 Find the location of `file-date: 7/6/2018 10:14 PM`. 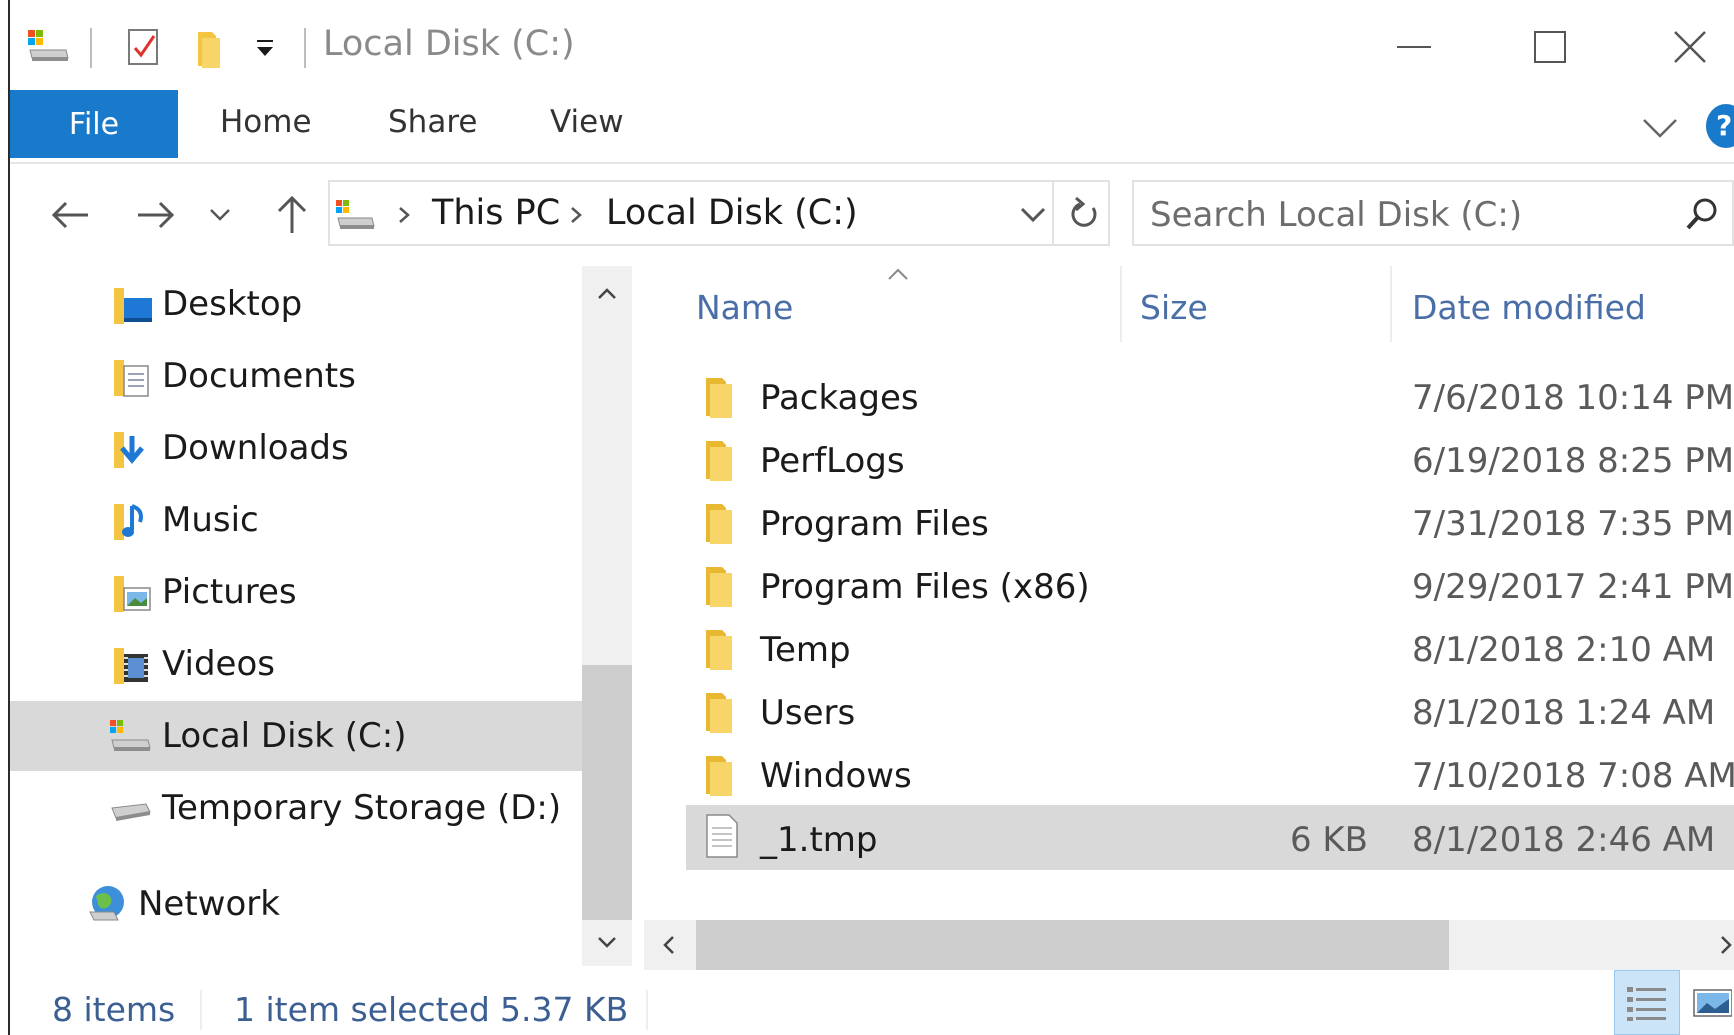

file-date: 7/6/2018 10:14 PM is located at coordinates (1573, 398).